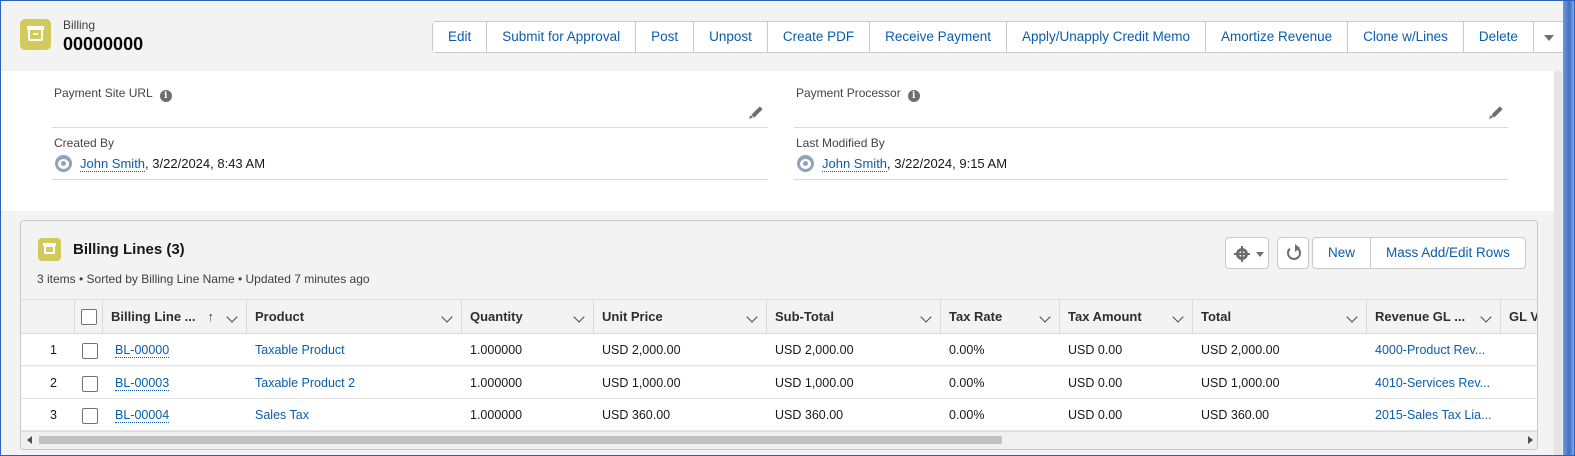  Describe the element at coordinates (848, 93) in the screenshot. I see `field-label: Payment Processor` at that location.